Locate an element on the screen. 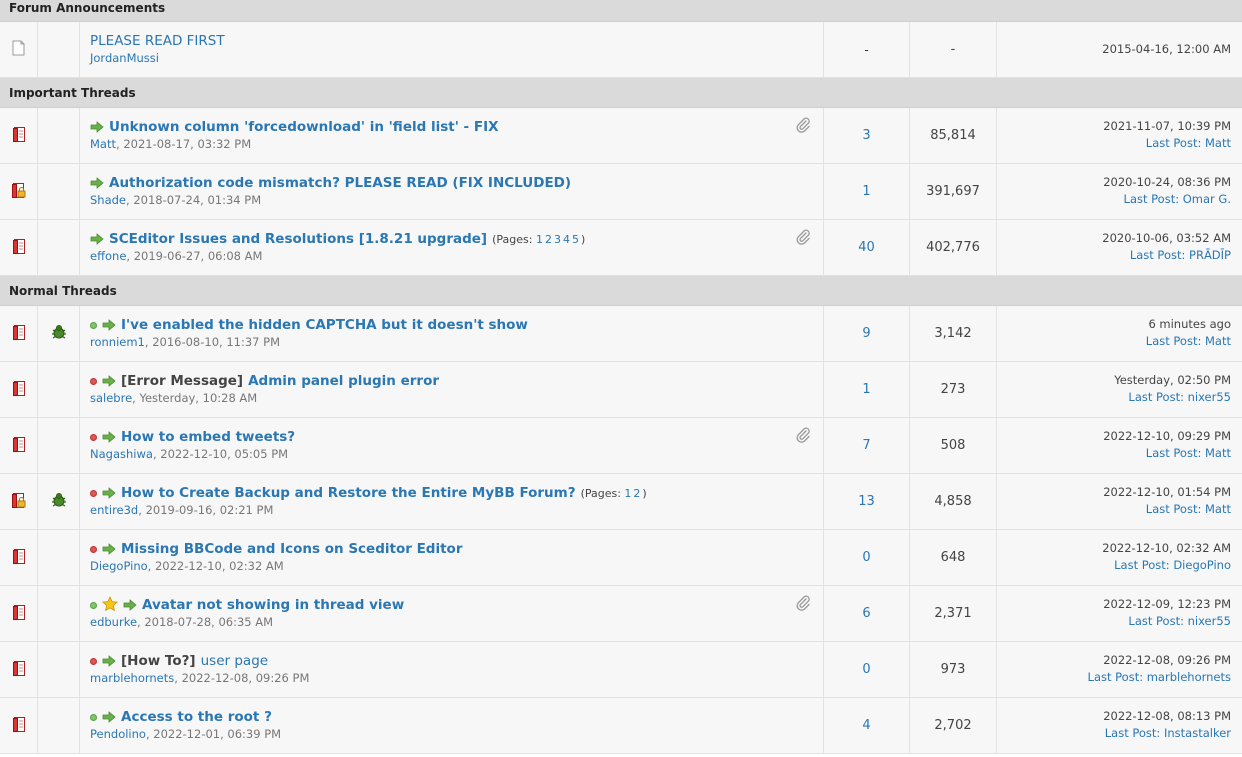  replies-link: 40 is located at coordinates (866, 247).